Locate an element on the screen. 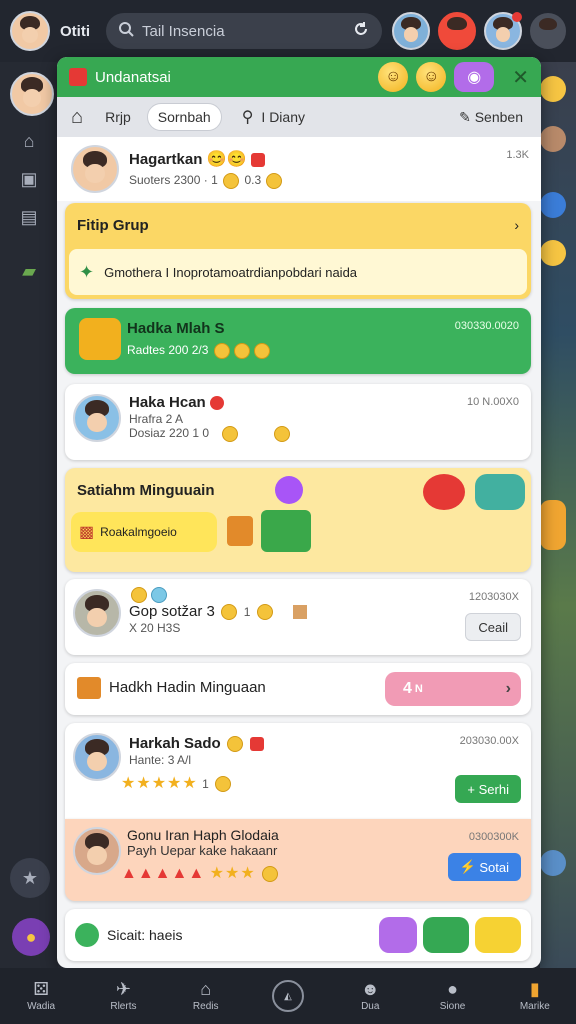 Image resolution: width=576 pixels, height=1024 pixels. nav-label: Dua is located at coordinates (370, 1006).